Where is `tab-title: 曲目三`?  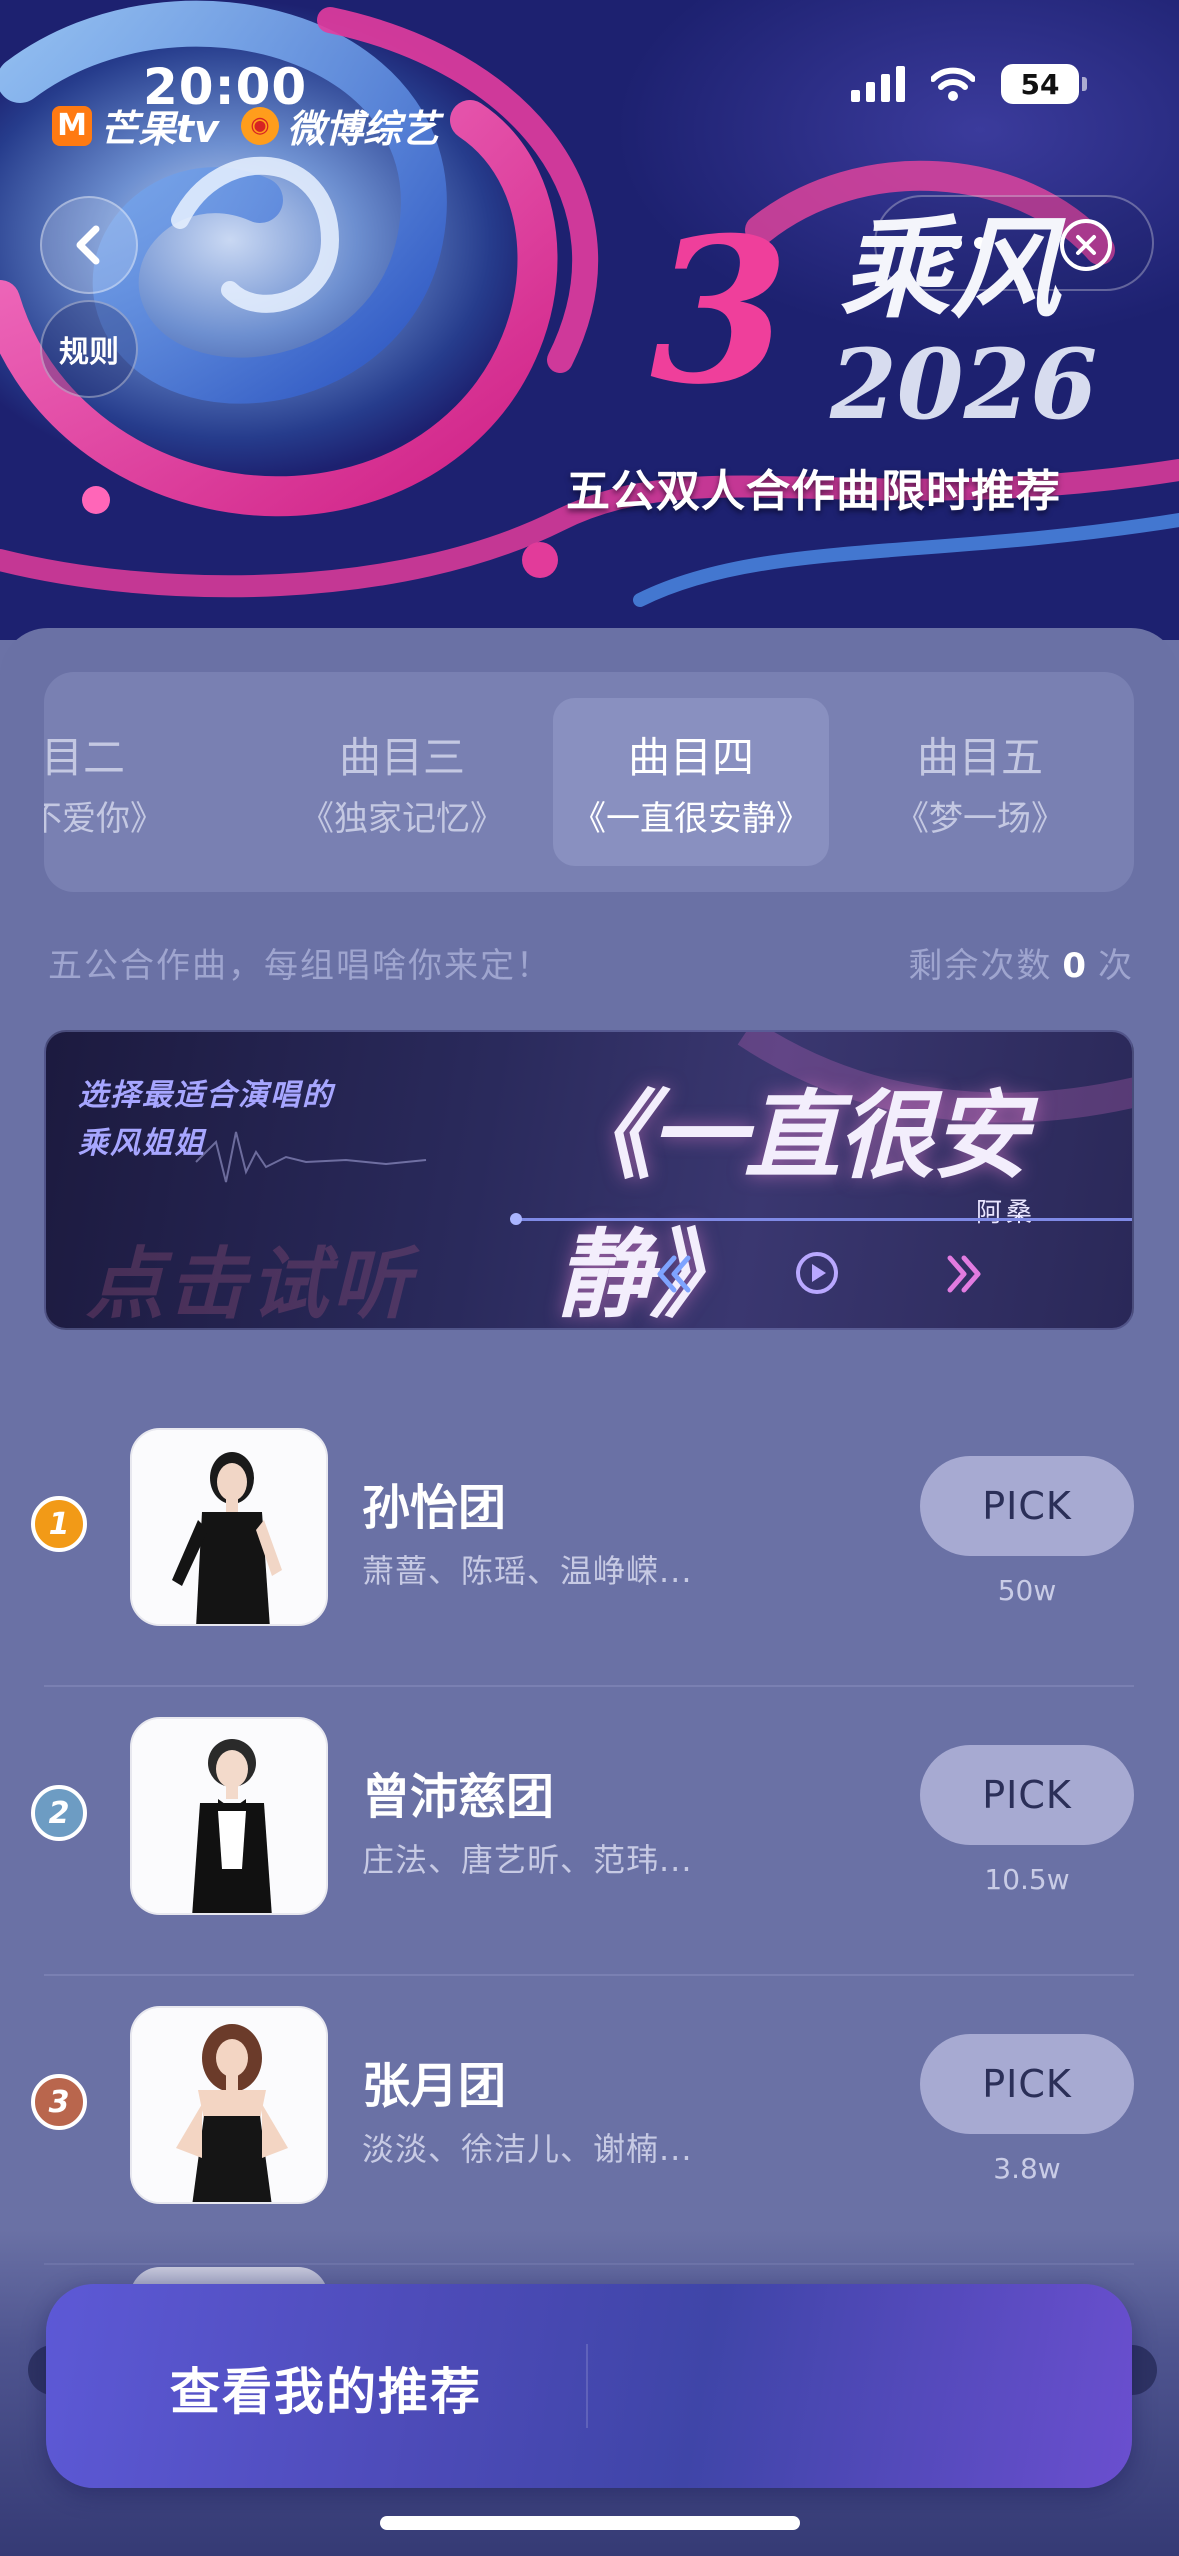 tab-title: 曲目三 is located at coordinates (401, 757).